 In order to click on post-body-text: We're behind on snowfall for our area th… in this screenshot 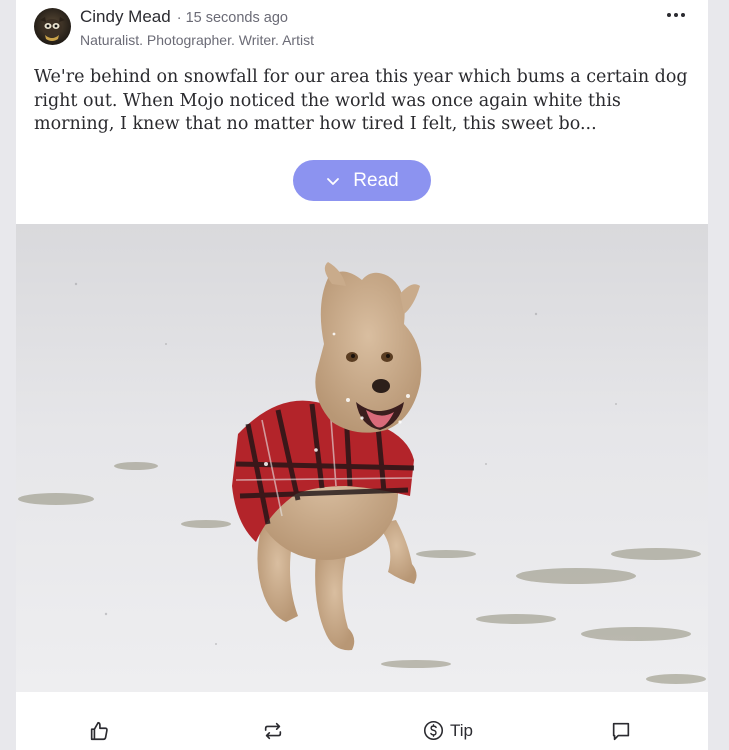, I will do `click(361, 100)`.